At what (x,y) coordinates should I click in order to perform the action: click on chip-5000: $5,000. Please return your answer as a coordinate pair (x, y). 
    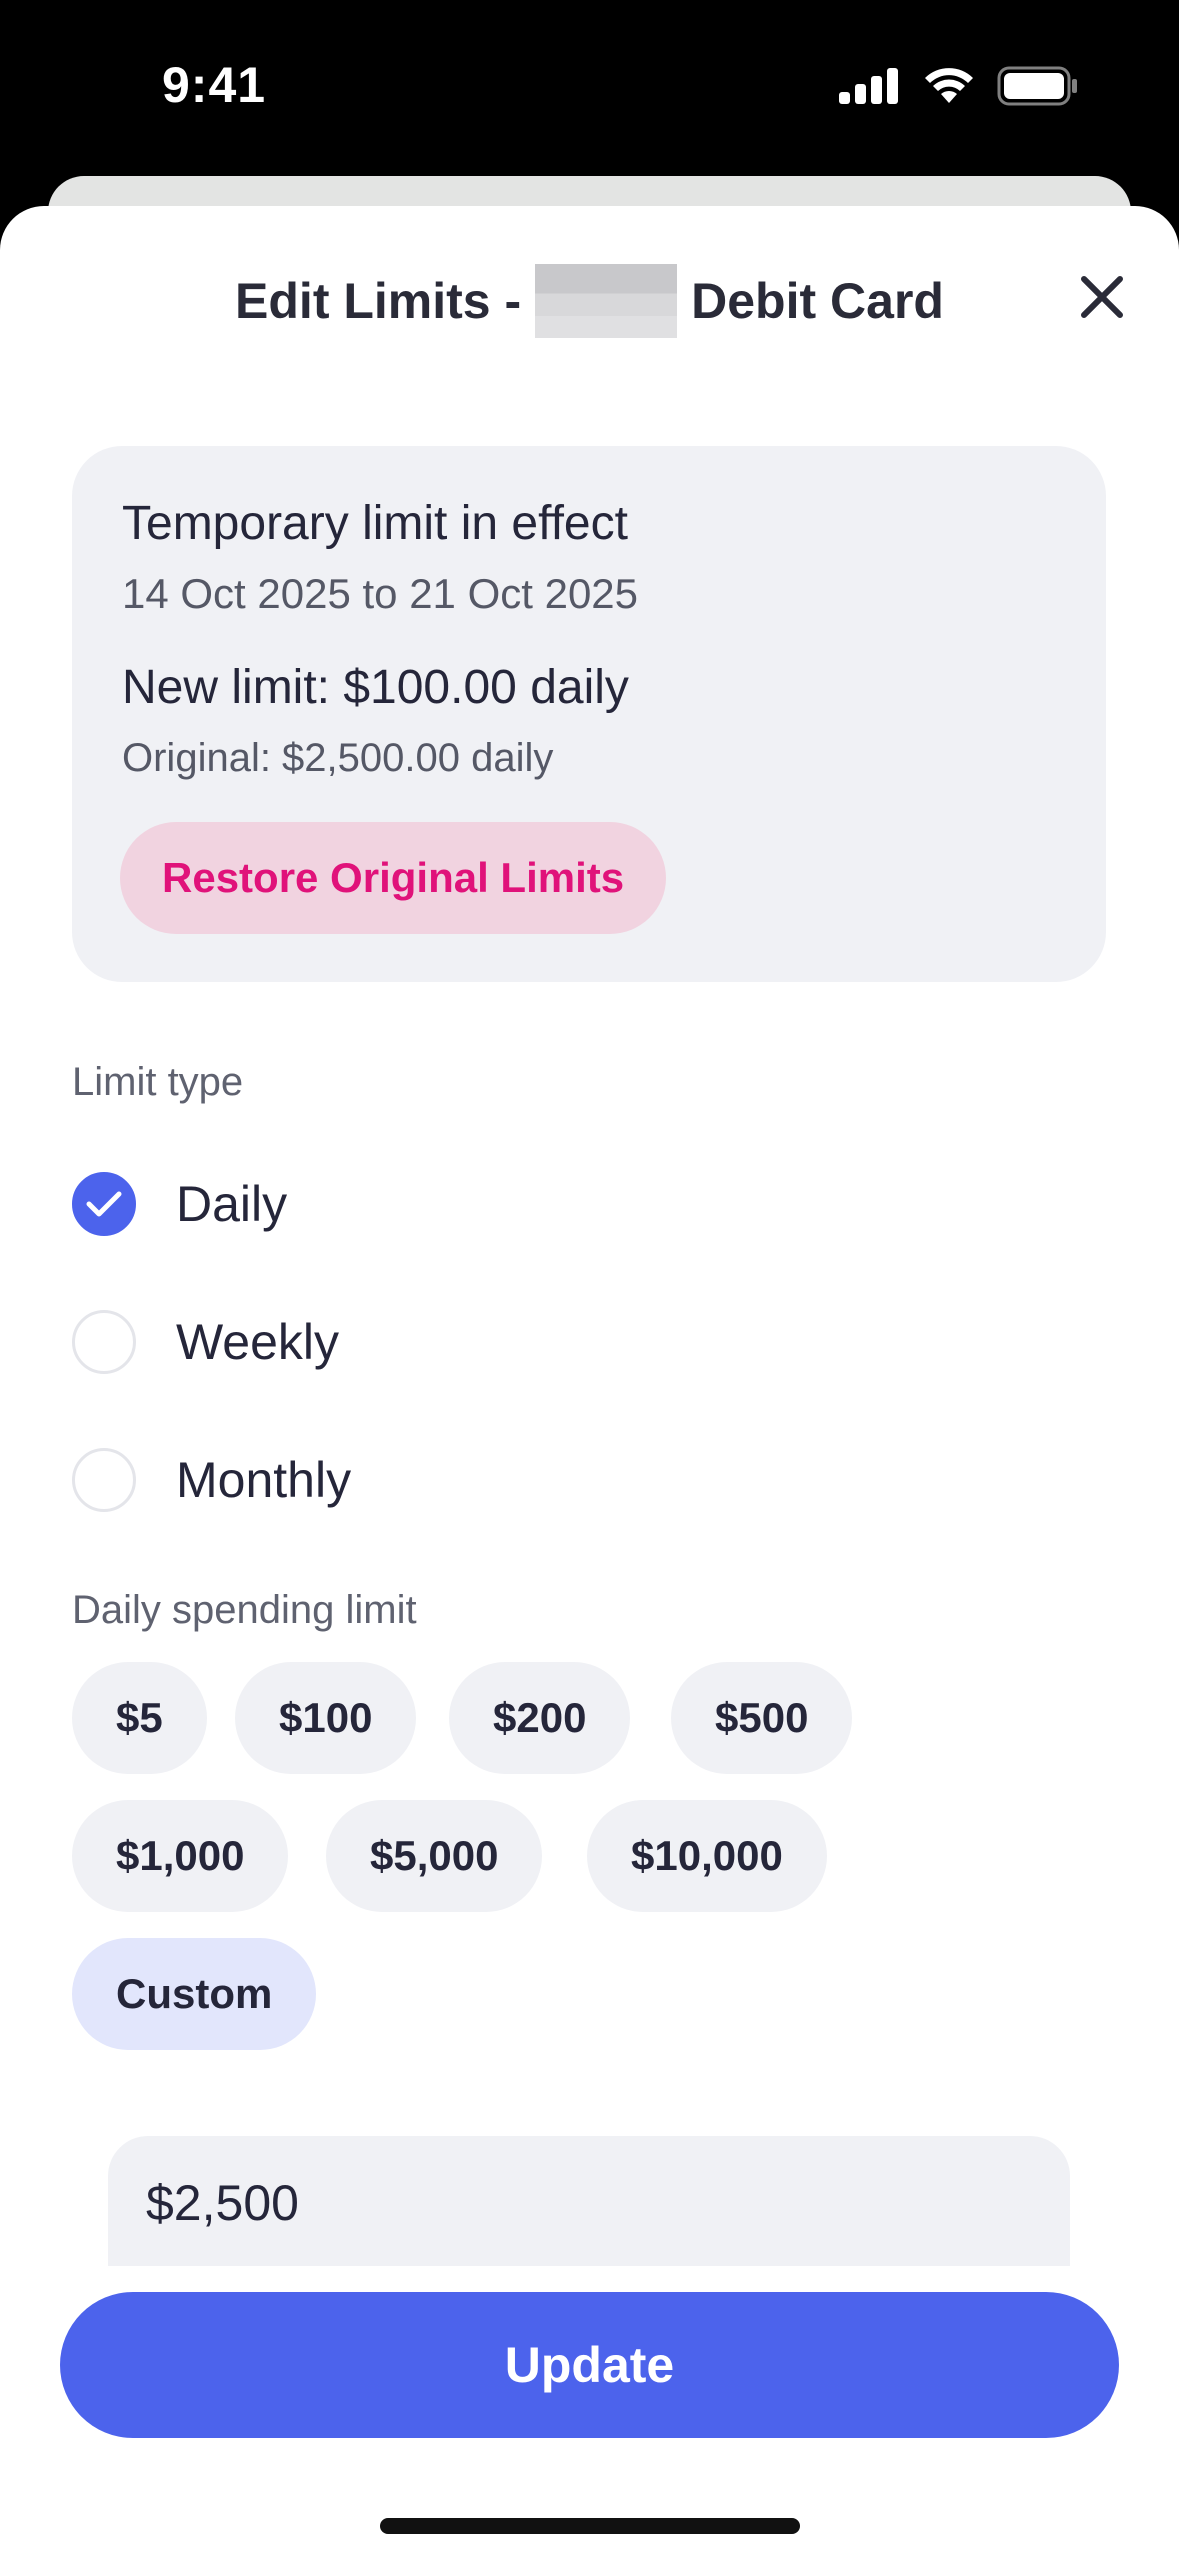
    Looking at the image, I should click on (434, 1856).